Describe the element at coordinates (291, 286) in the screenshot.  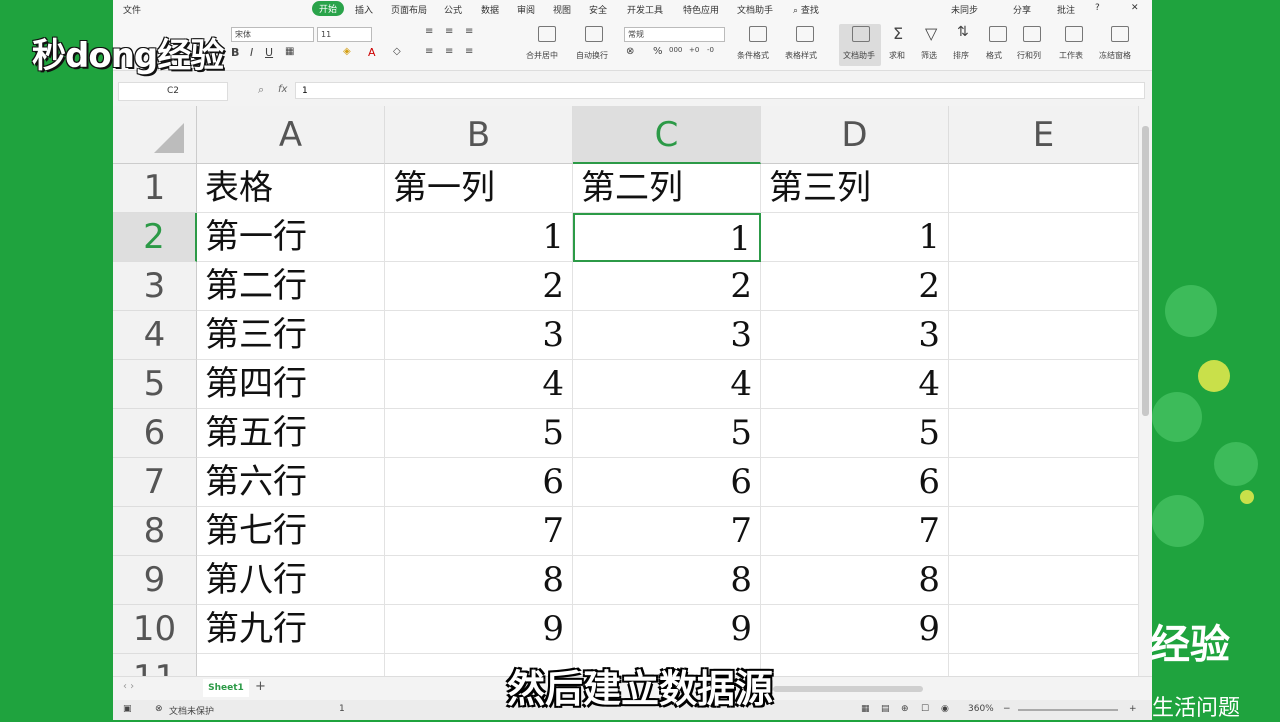
I see `cell-a3: 第二行` at that location.